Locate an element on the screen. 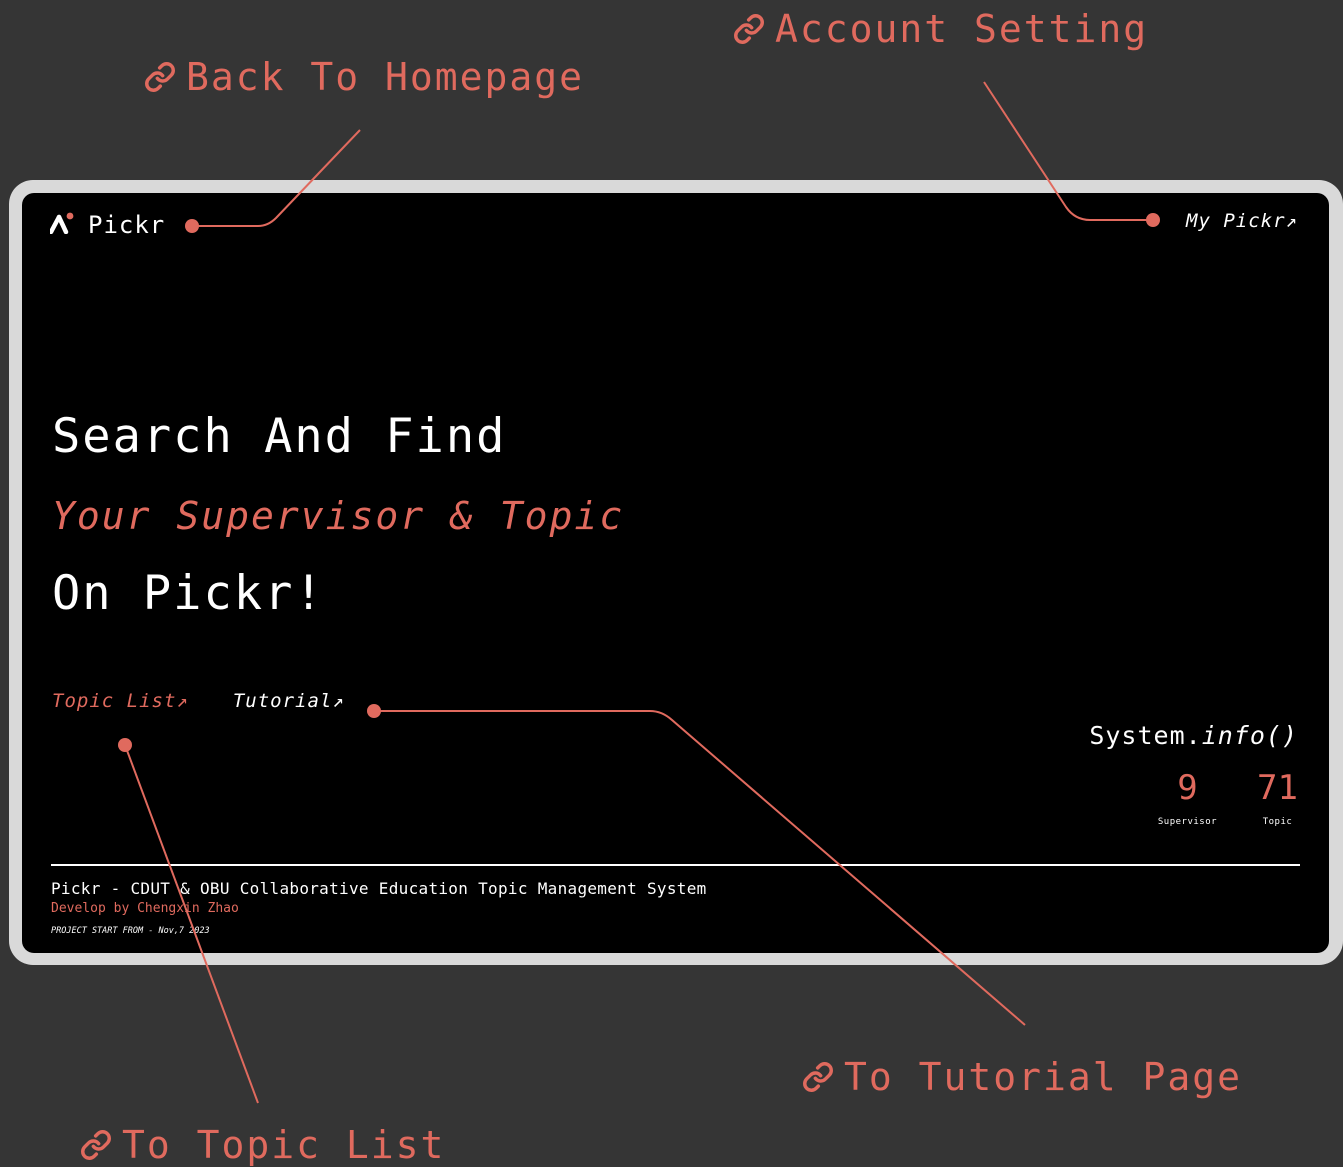 The height and width of the screenshot is (1167, 1343). callout-label: Account Setting is located at coordinates (962, 29).